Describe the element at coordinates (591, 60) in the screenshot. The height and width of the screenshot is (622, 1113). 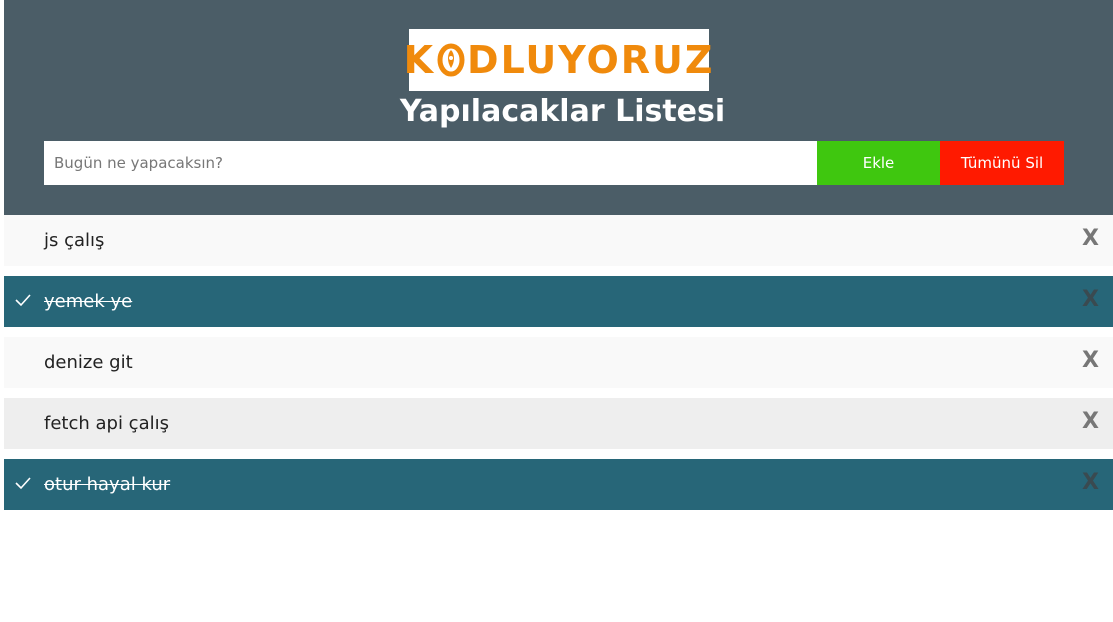
I see `logo-text-right: DLUYORUZ` at that location.